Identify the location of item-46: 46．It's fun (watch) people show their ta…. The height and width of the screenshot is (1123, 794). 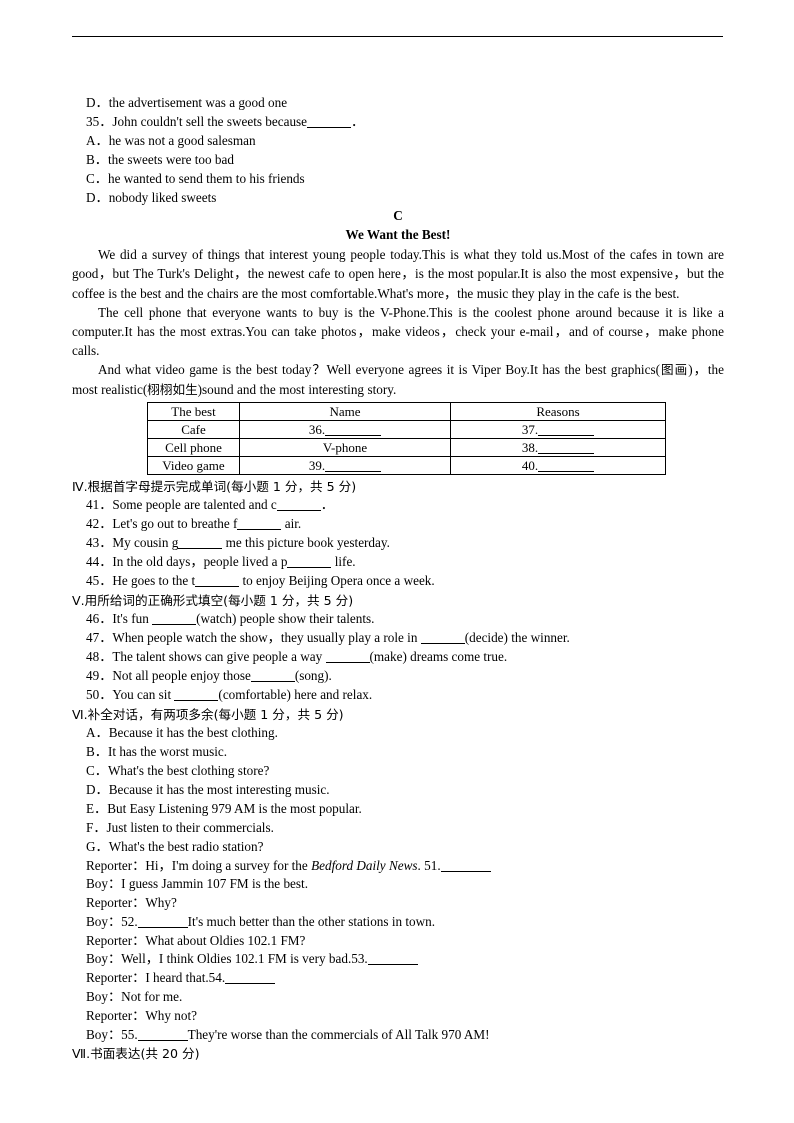
(398, 619).